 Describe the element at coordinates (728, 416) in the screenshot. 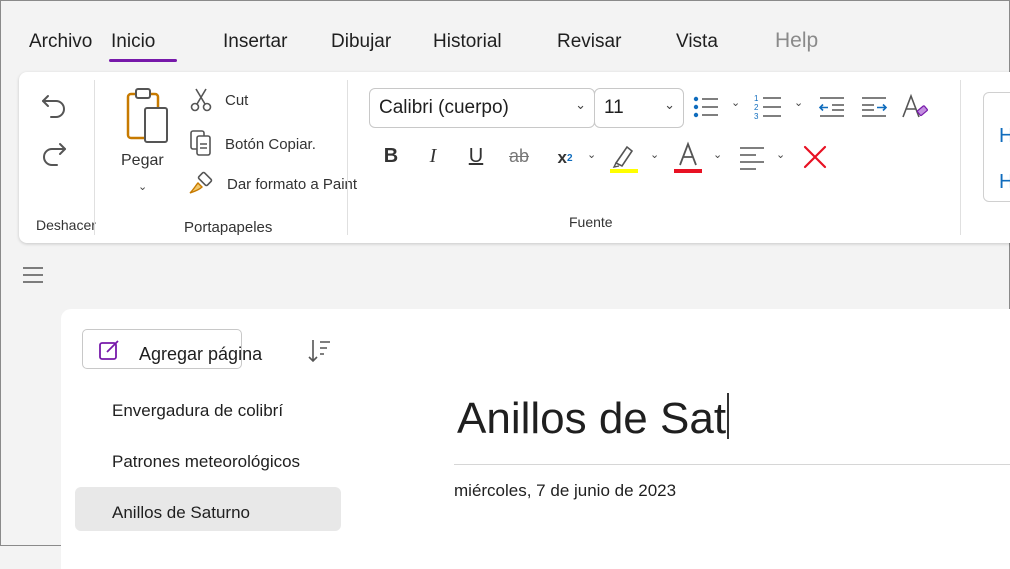

I see `text-cursor` at that location.